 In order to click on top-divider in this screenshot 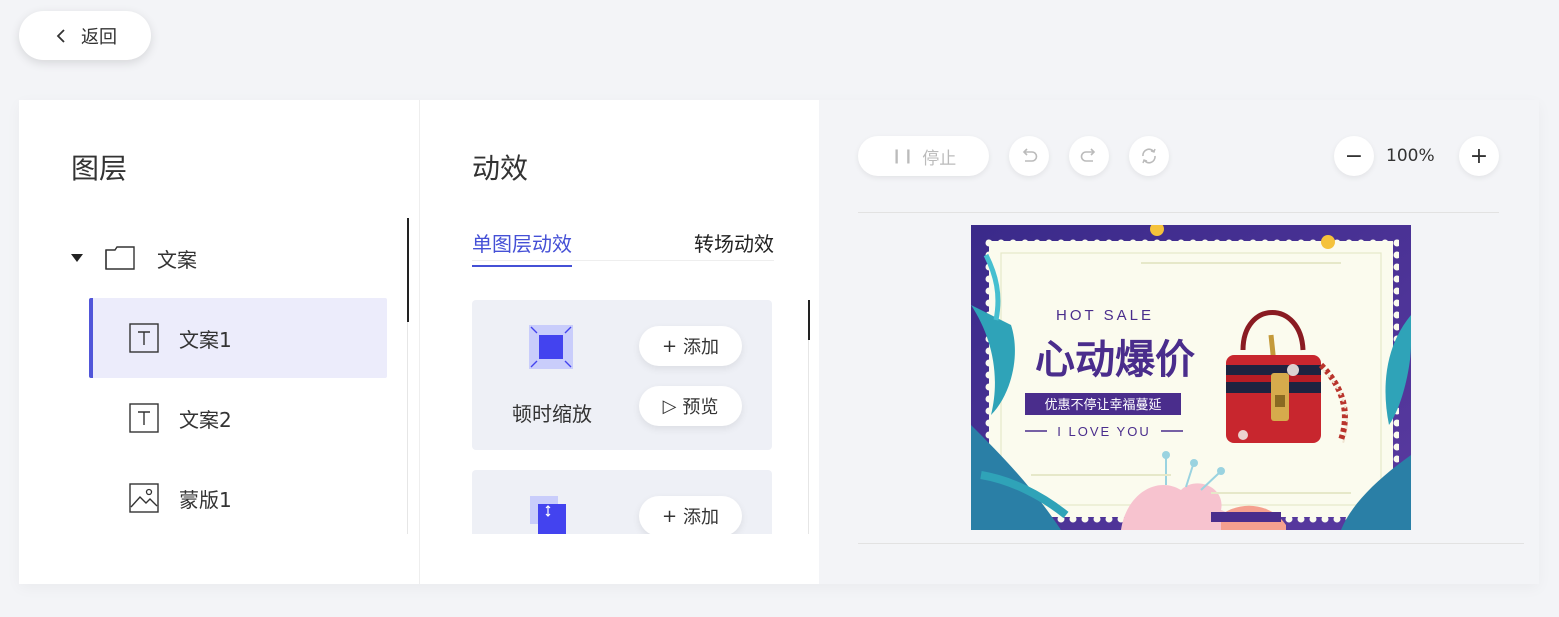, I will do `click(1178, 212)`.